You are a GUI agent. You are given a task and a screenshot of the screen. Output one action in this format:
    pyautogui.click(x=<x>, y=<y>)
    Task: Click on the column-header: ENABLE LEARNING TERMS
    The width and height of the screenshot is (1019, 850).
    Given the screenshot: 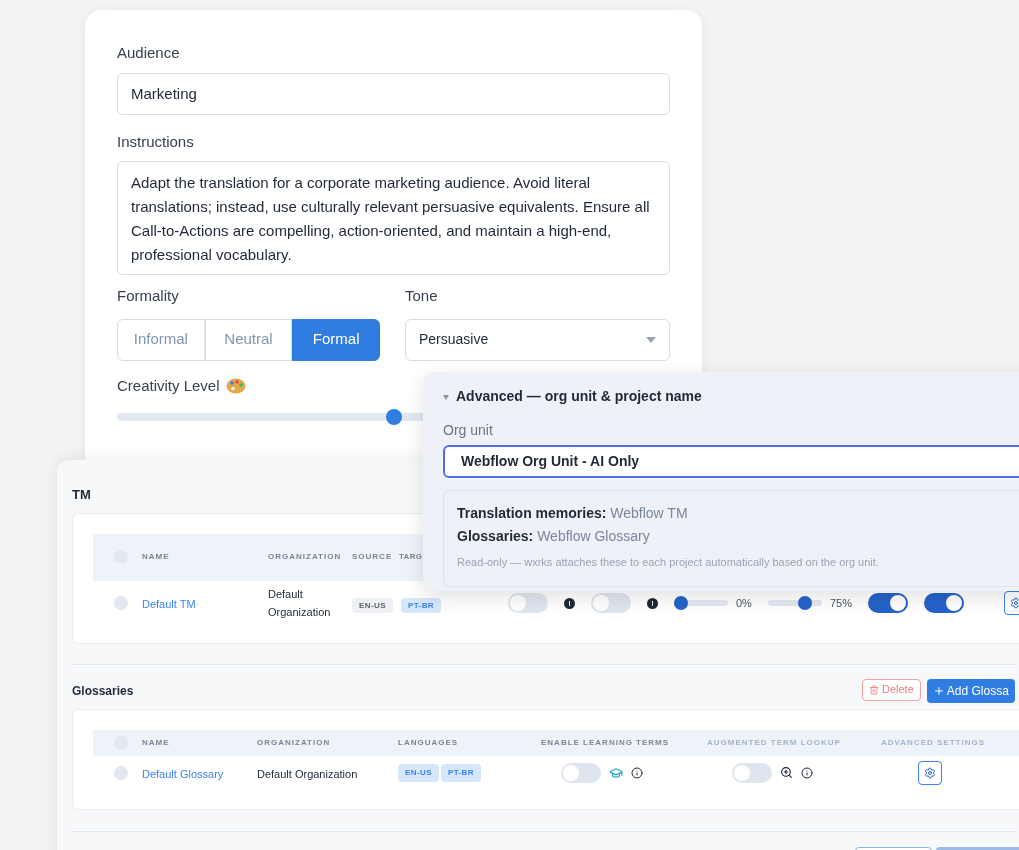 What is the action you would take?
    pyautogui.click(x=605, y=742)
    